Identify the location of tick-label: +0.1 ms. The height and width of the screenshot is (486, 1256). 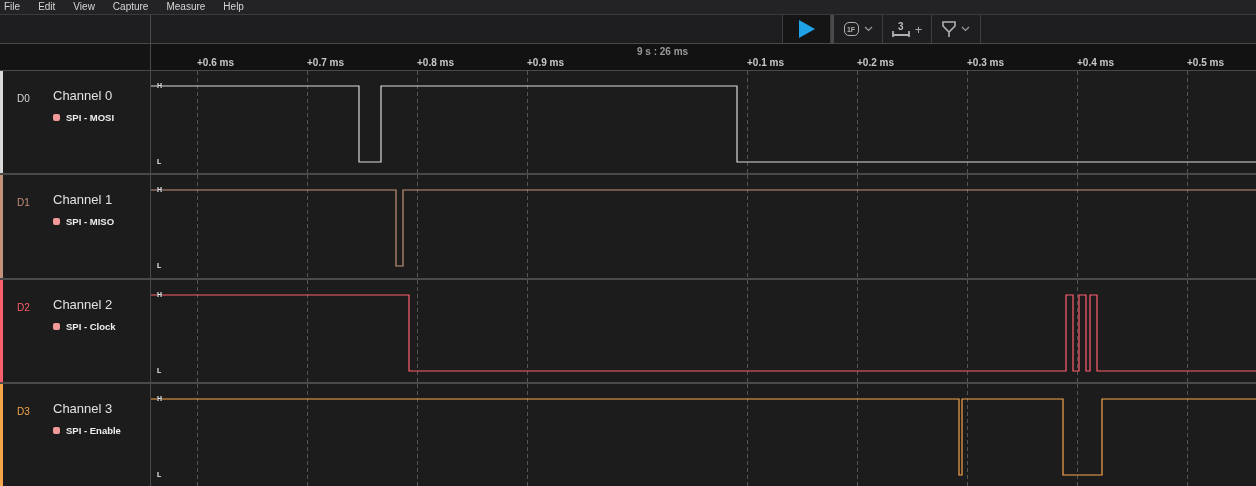
(765, 62).